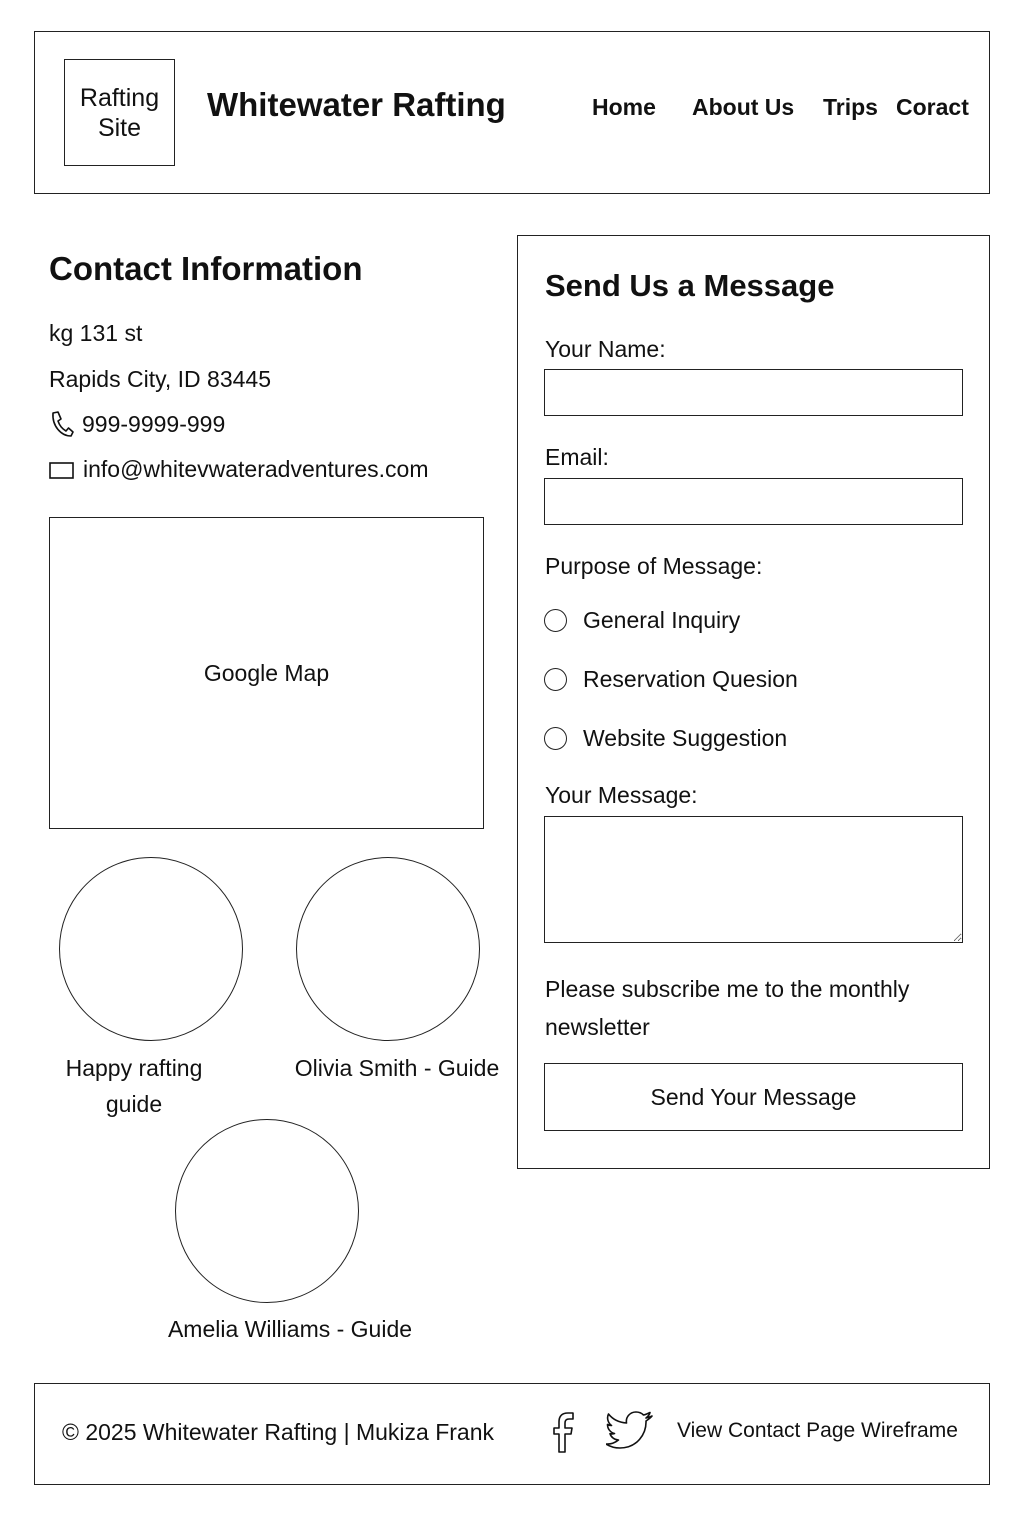 Image resolution: width=1024 pixels, height=1536 pixels. I want to click on address-line-1: kg 131 st, so click(96, 333).